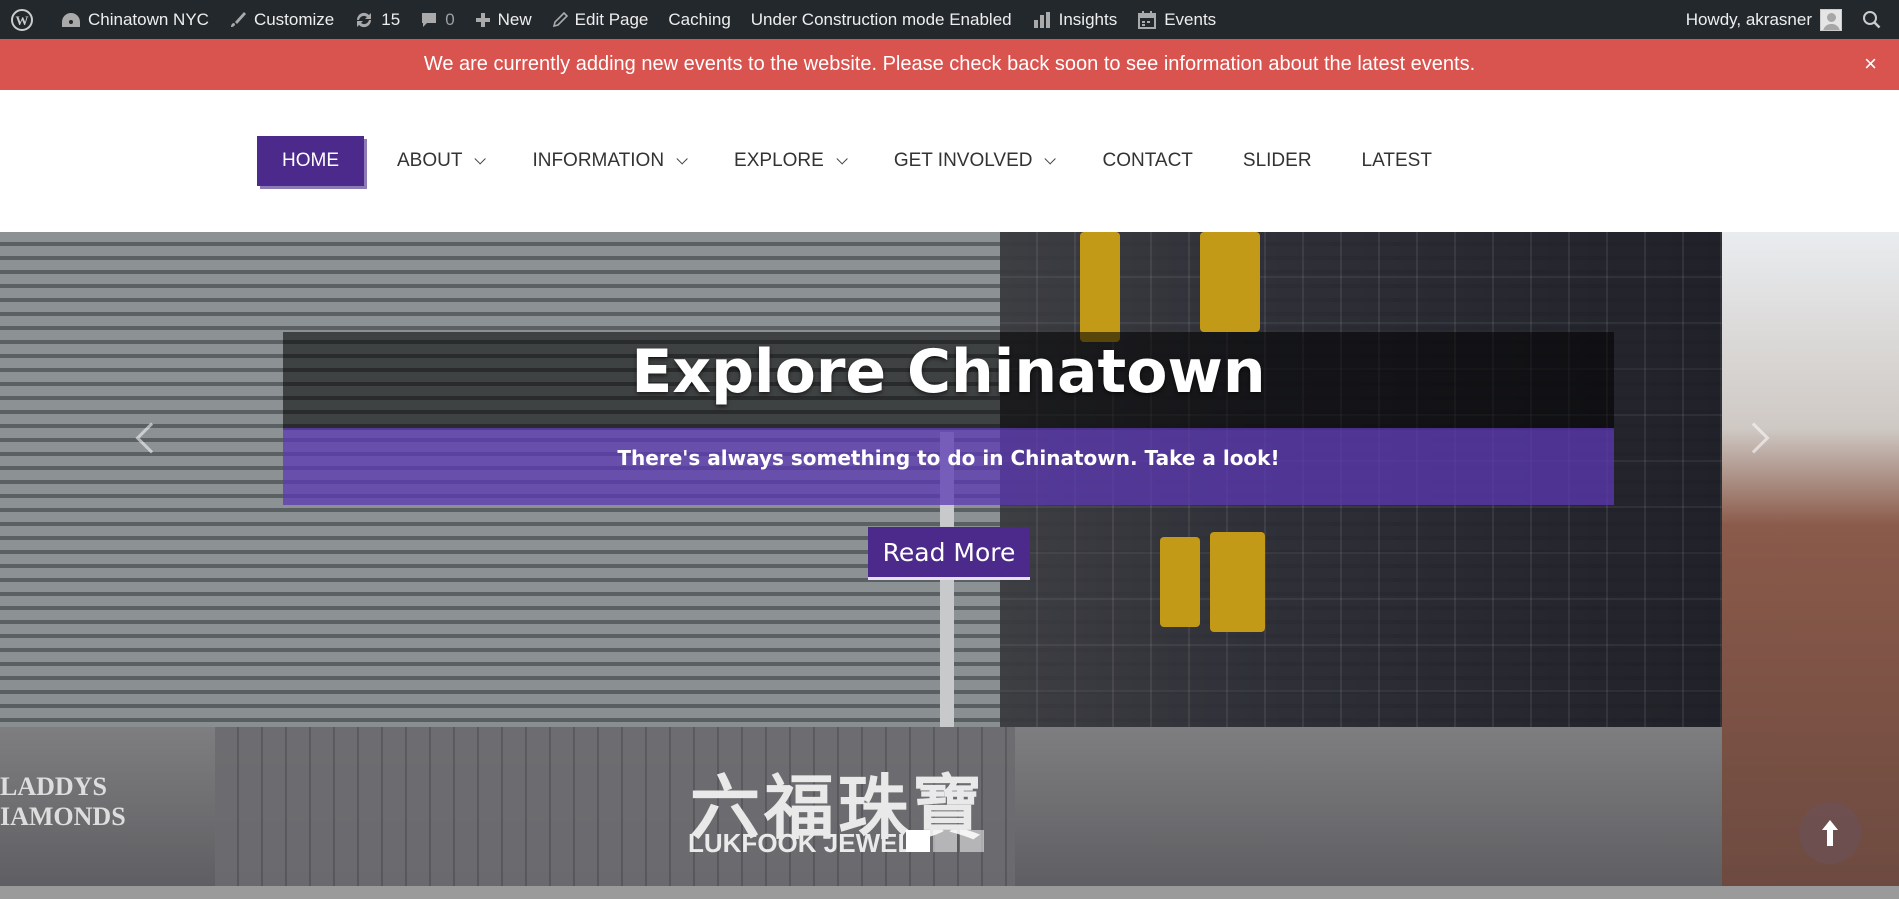 The width and height of the screenshot is (1899, 899). I want to click on caching-label: Caching, so click(699, 19).